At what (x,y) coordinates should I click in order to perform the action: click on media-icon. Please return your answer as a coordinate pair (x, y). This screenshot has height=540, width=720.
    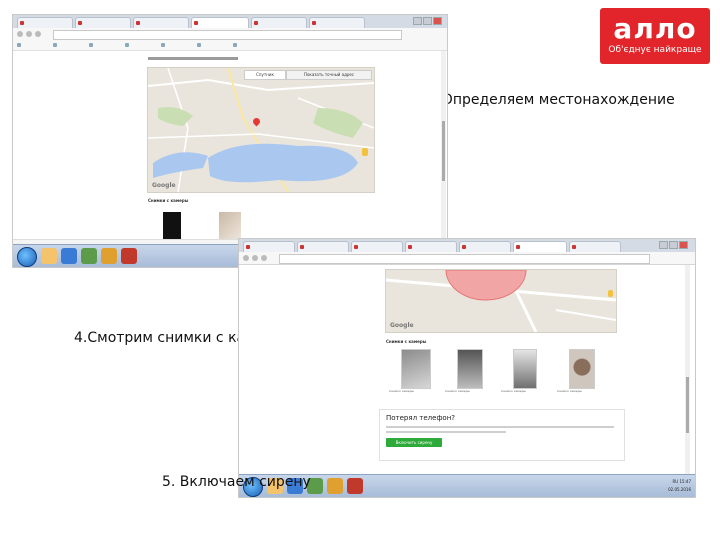
    Looking at the image, I should click on (89, 256).